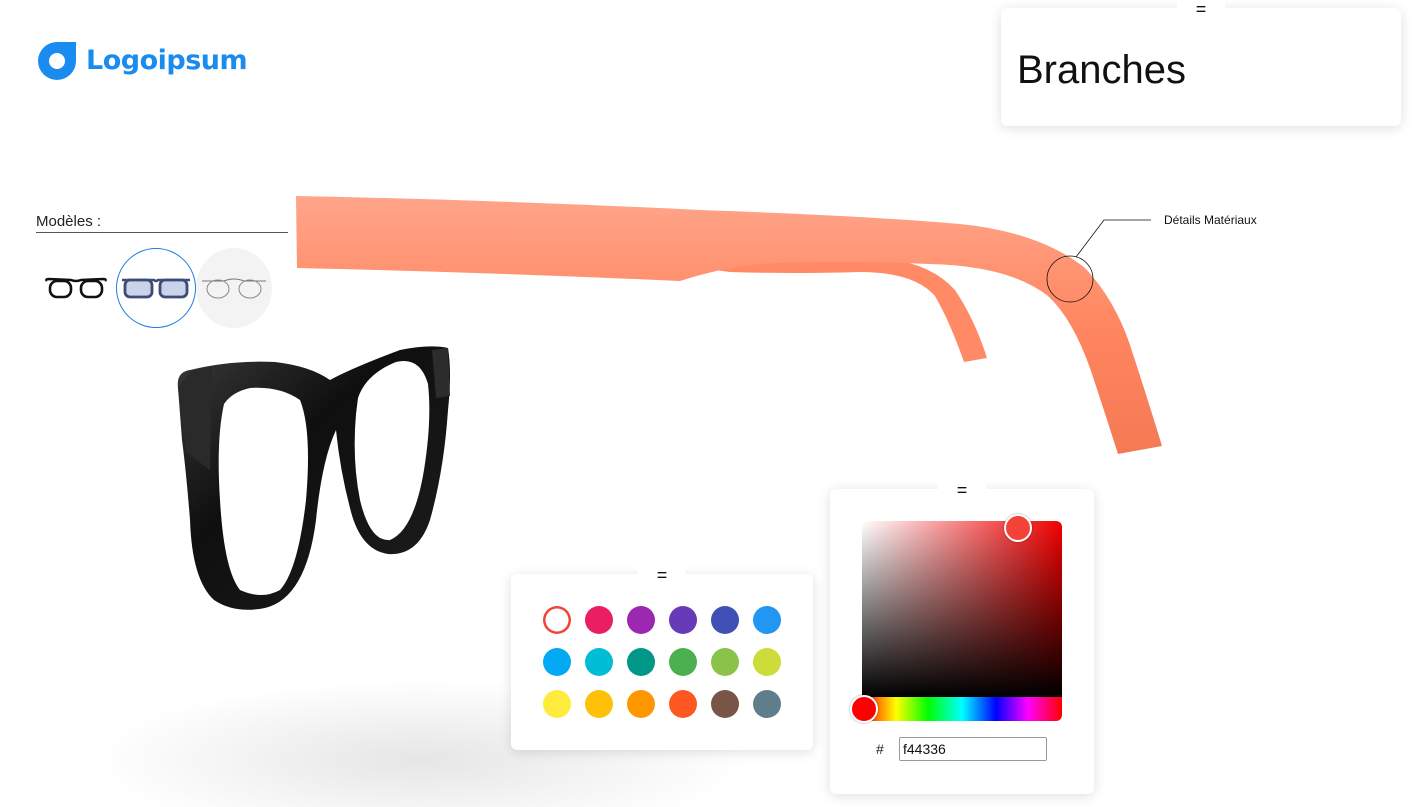  I want to click on hue-thumb, so click(864, 709).